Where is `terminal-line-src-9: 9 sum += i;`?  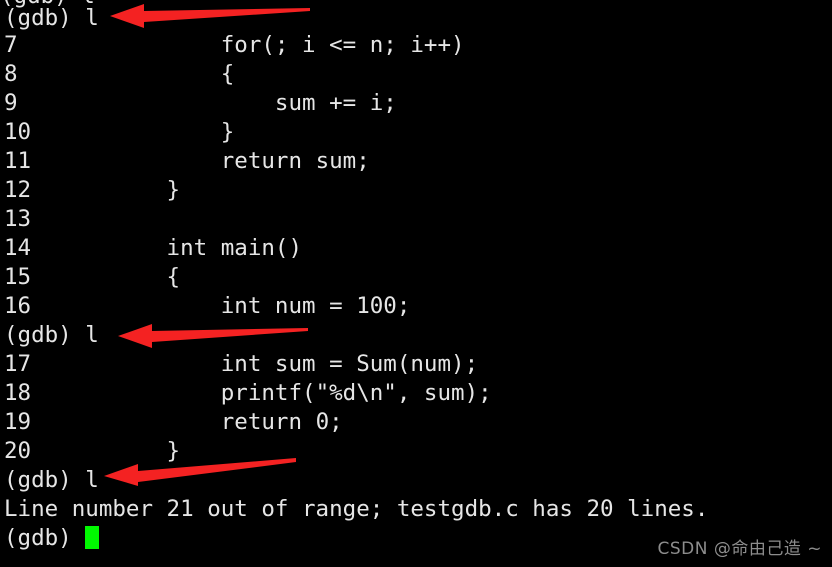 terminal-line-src-9: 9 sum += i; is located at coordinates (200, 103).